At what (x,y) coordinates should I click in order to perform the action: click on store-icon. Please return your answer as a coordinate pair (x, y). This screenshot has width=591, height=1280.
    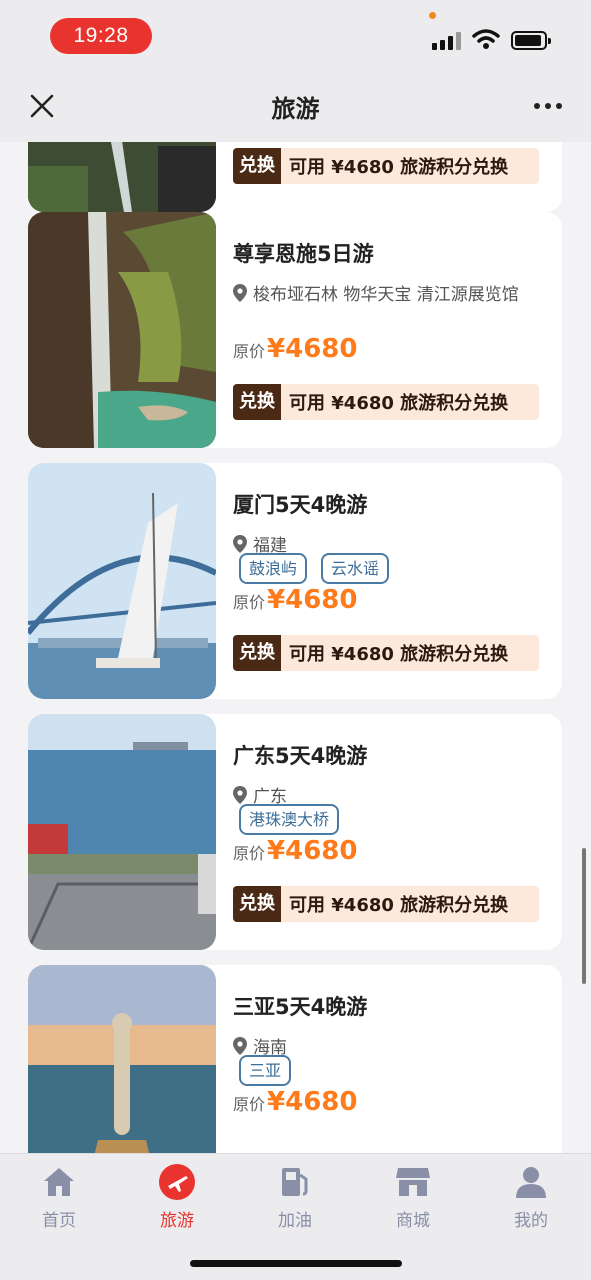
    Looking at the image, I should click on (413, 1182).